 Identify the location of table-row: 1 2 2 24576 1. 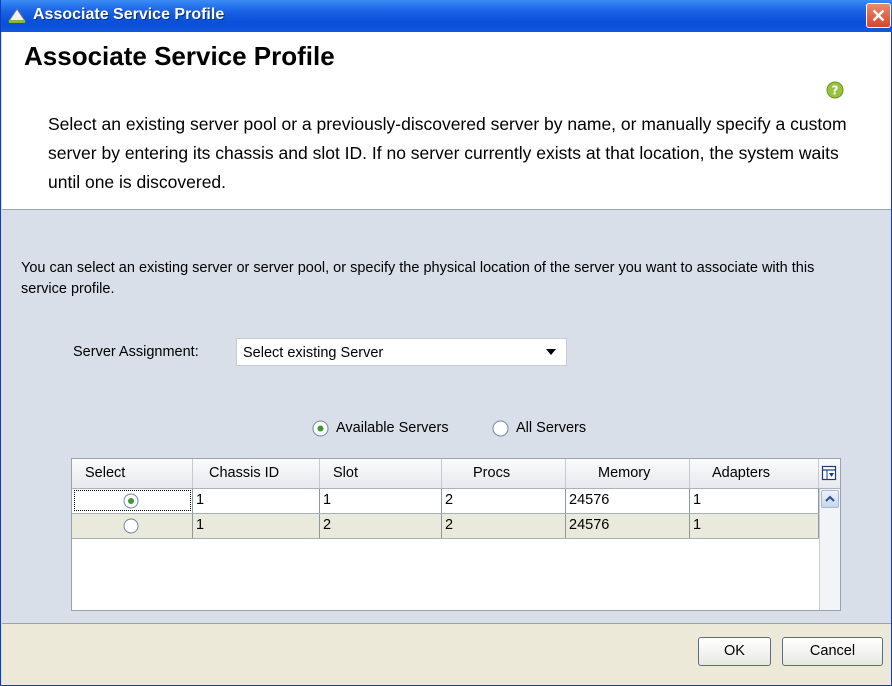
(445, 526).